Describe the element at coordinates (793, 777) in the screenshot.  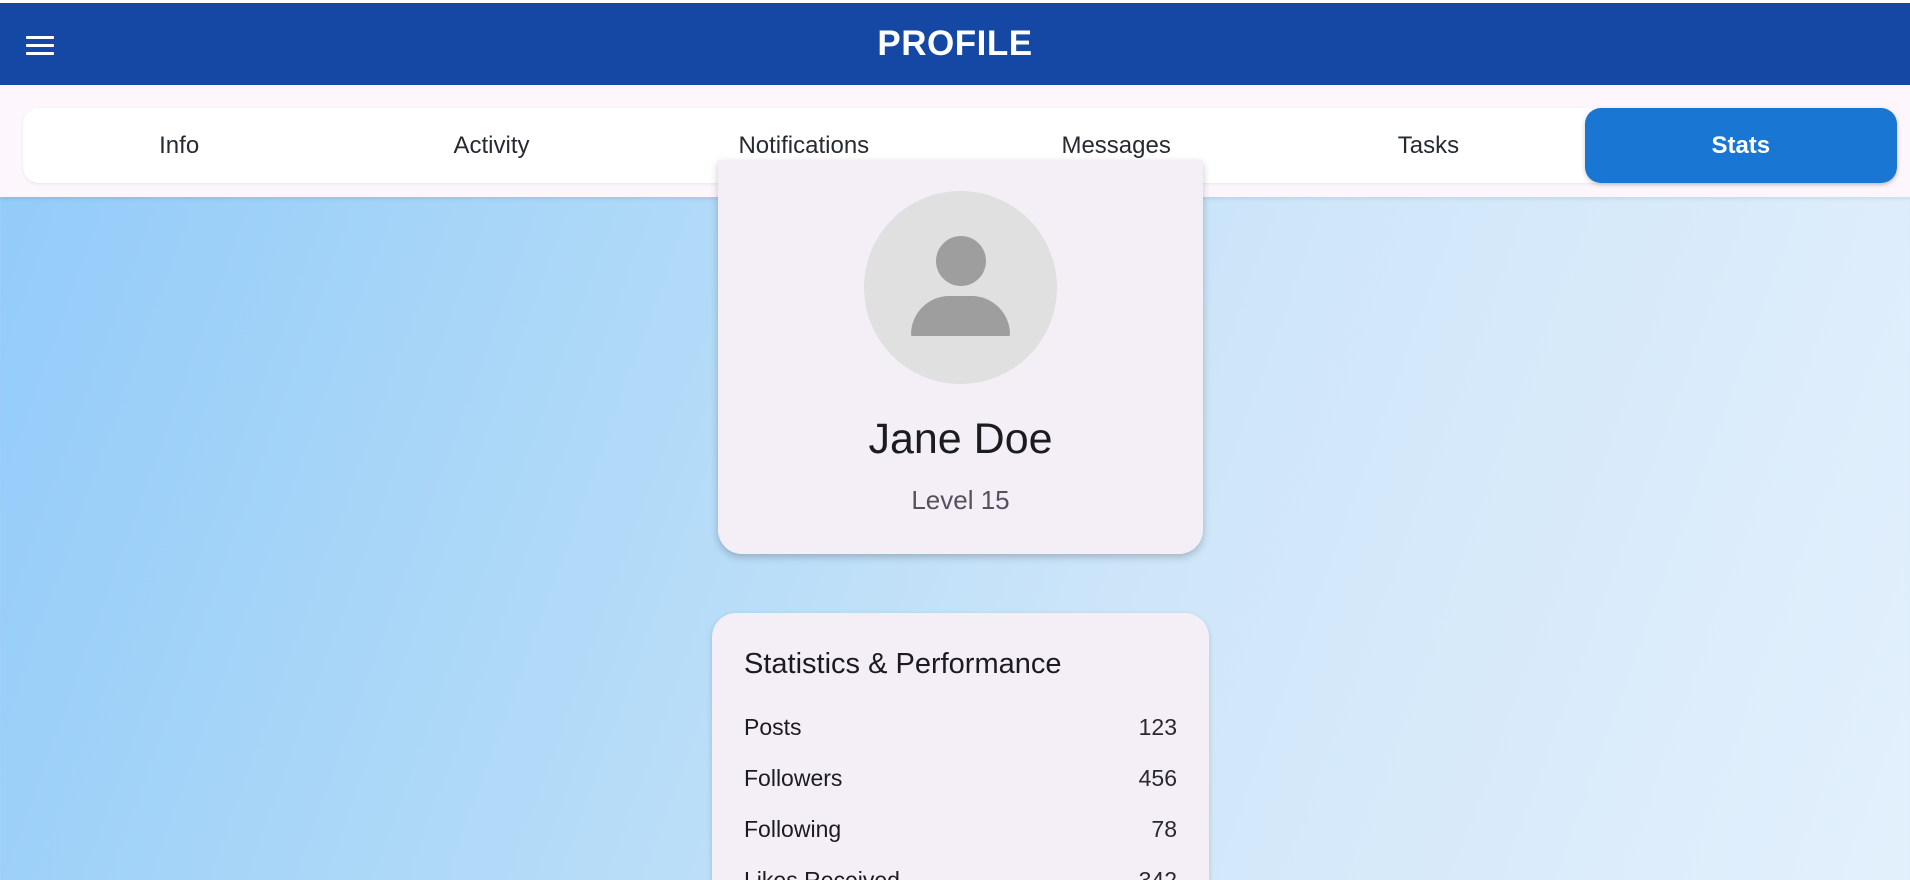
I see `stat-label: Followers` at that location.